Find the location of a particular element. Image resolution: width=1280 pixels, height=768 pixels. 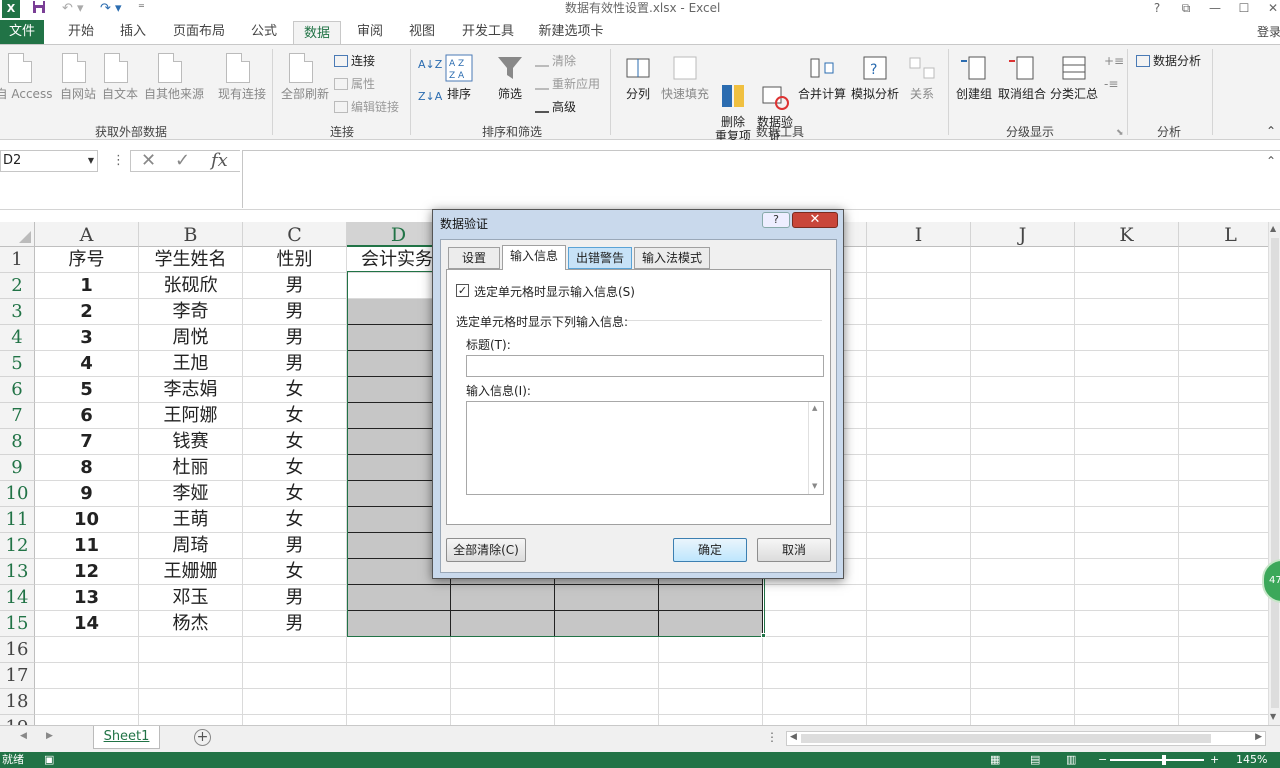

row-header-5: 5 is located at coordinates (17, 364).